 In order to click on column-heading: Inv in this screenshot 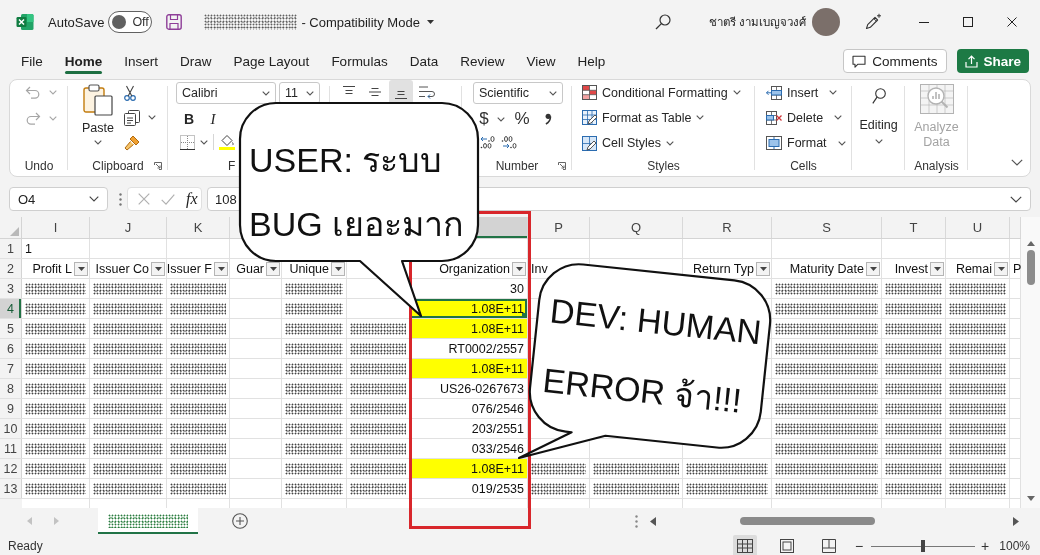, I will do `click(539, 268)`.